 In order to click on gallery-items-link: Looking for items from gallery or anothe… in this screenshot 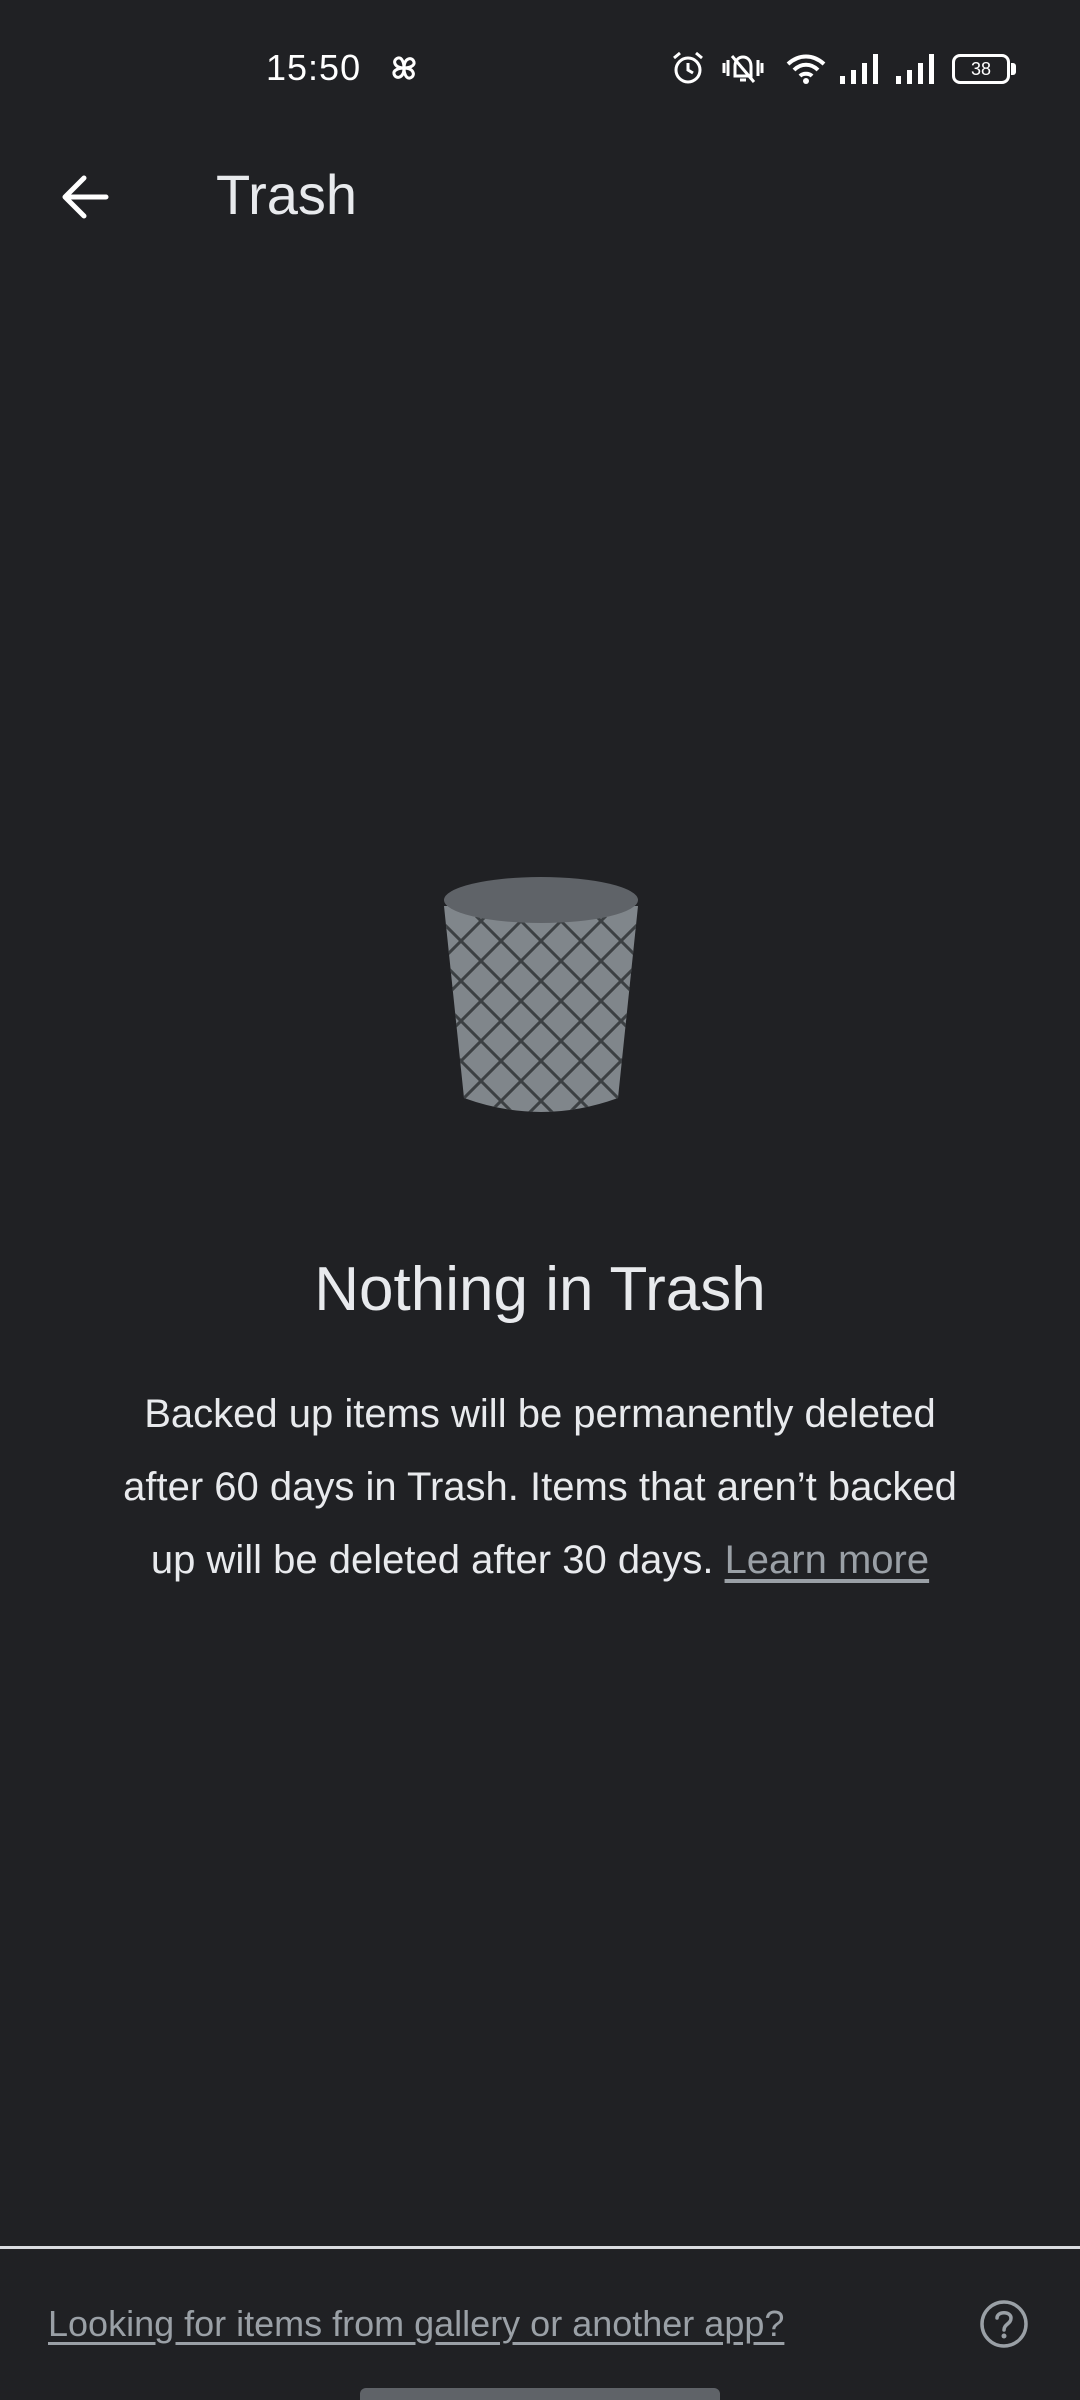, I will do `click(416, 2324)`.